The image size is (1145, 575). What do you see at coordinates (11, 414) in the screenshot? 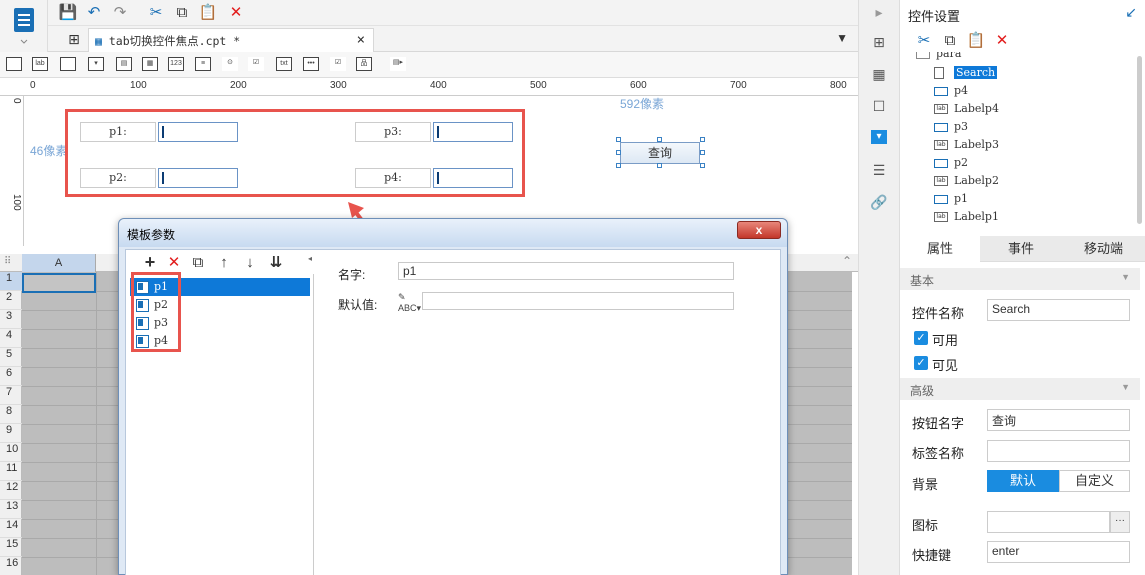
I see `row-number: 8` at bounding box center [11, 414].